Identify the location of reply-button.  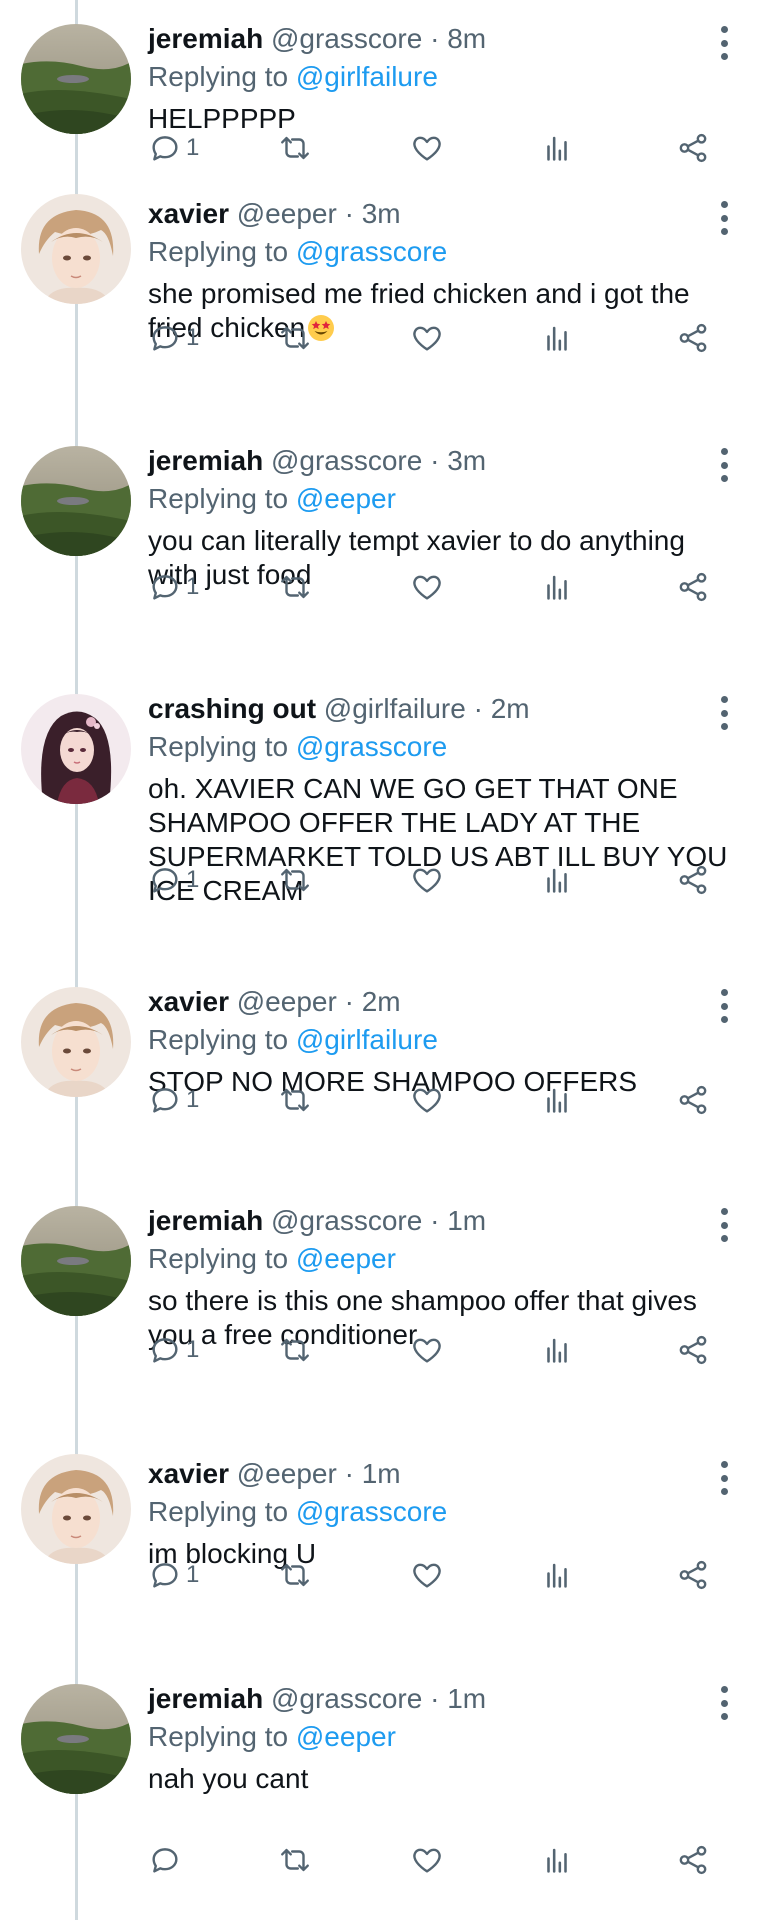
(167, 1860).